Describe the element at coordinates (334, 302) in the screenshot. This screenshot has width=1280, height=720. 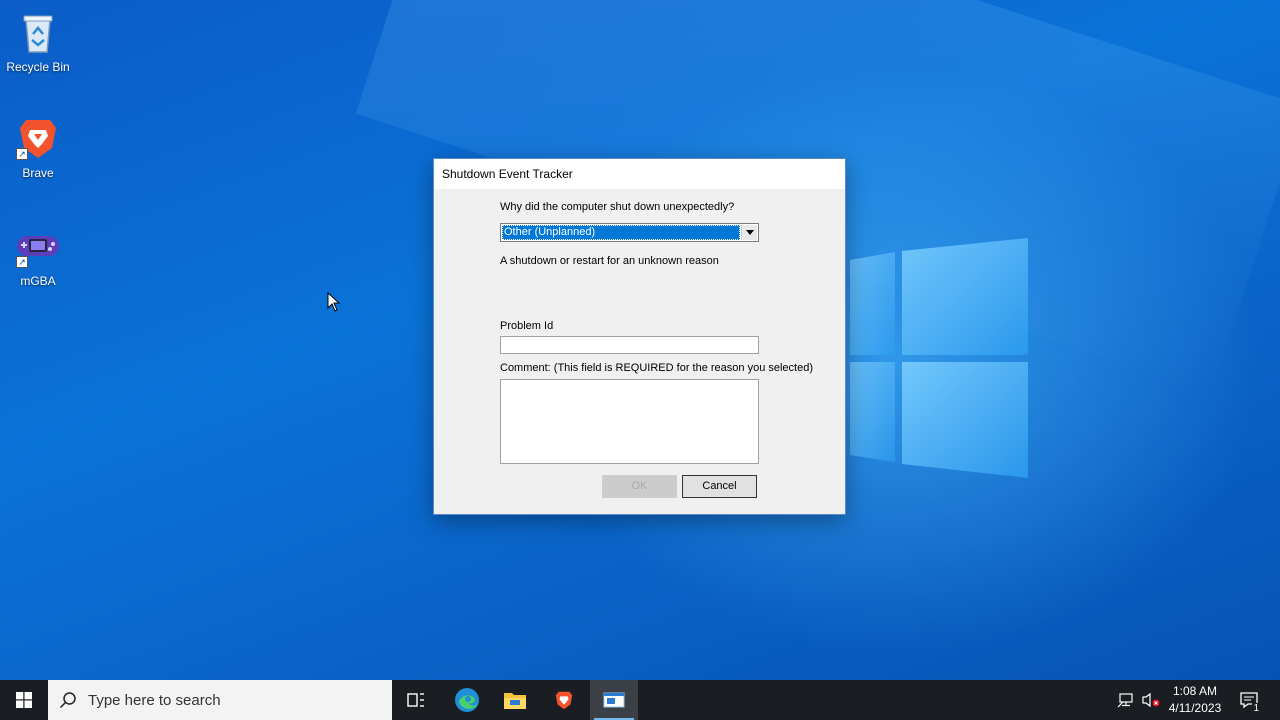
I see `mouse-cursor-icon` at that location.